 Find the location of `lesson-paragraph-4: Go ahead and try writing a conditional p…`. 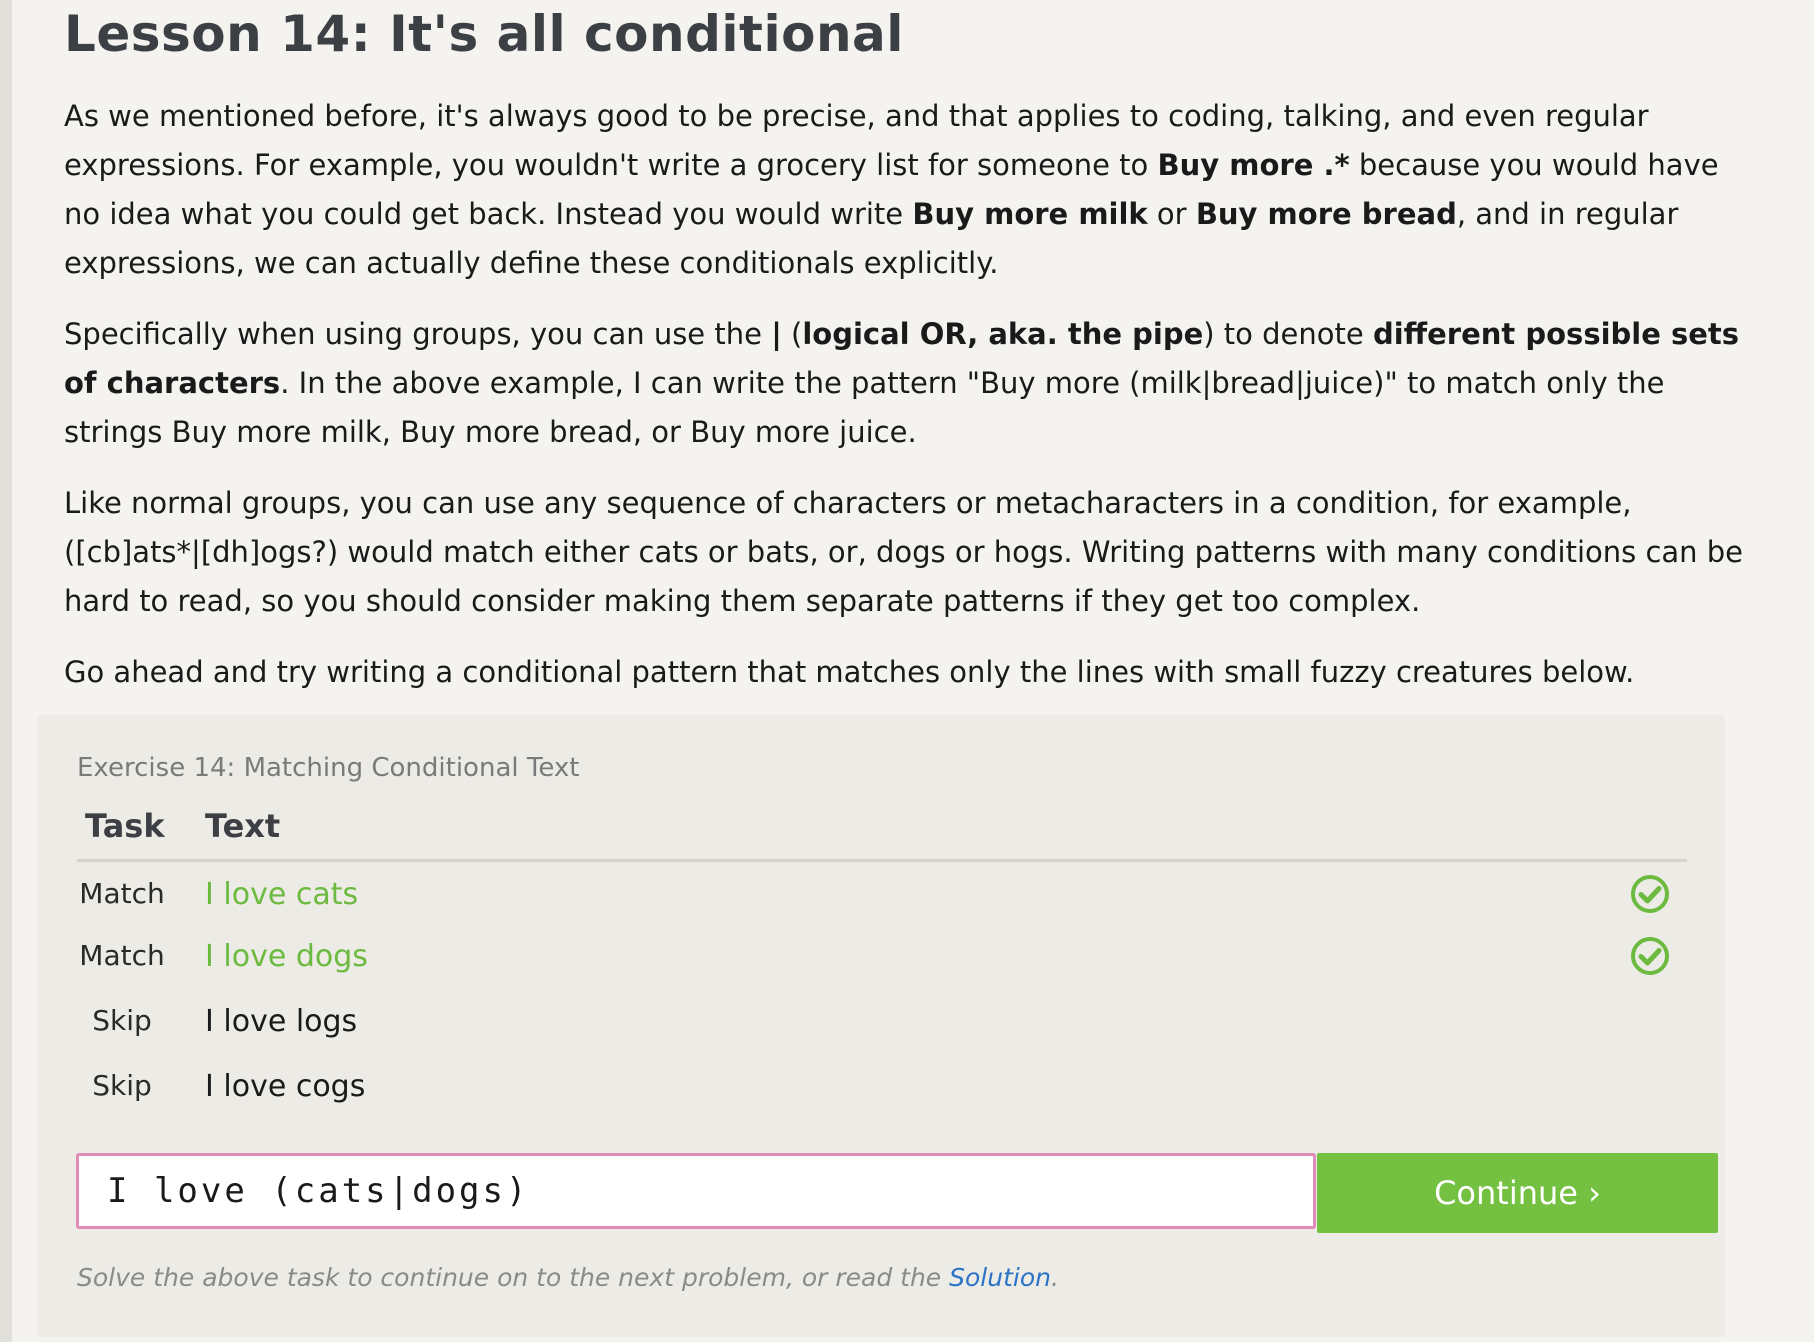

lesson-paragraph-4: Go ahead and try writing a conditional p… is located at coordinates (909, 672).